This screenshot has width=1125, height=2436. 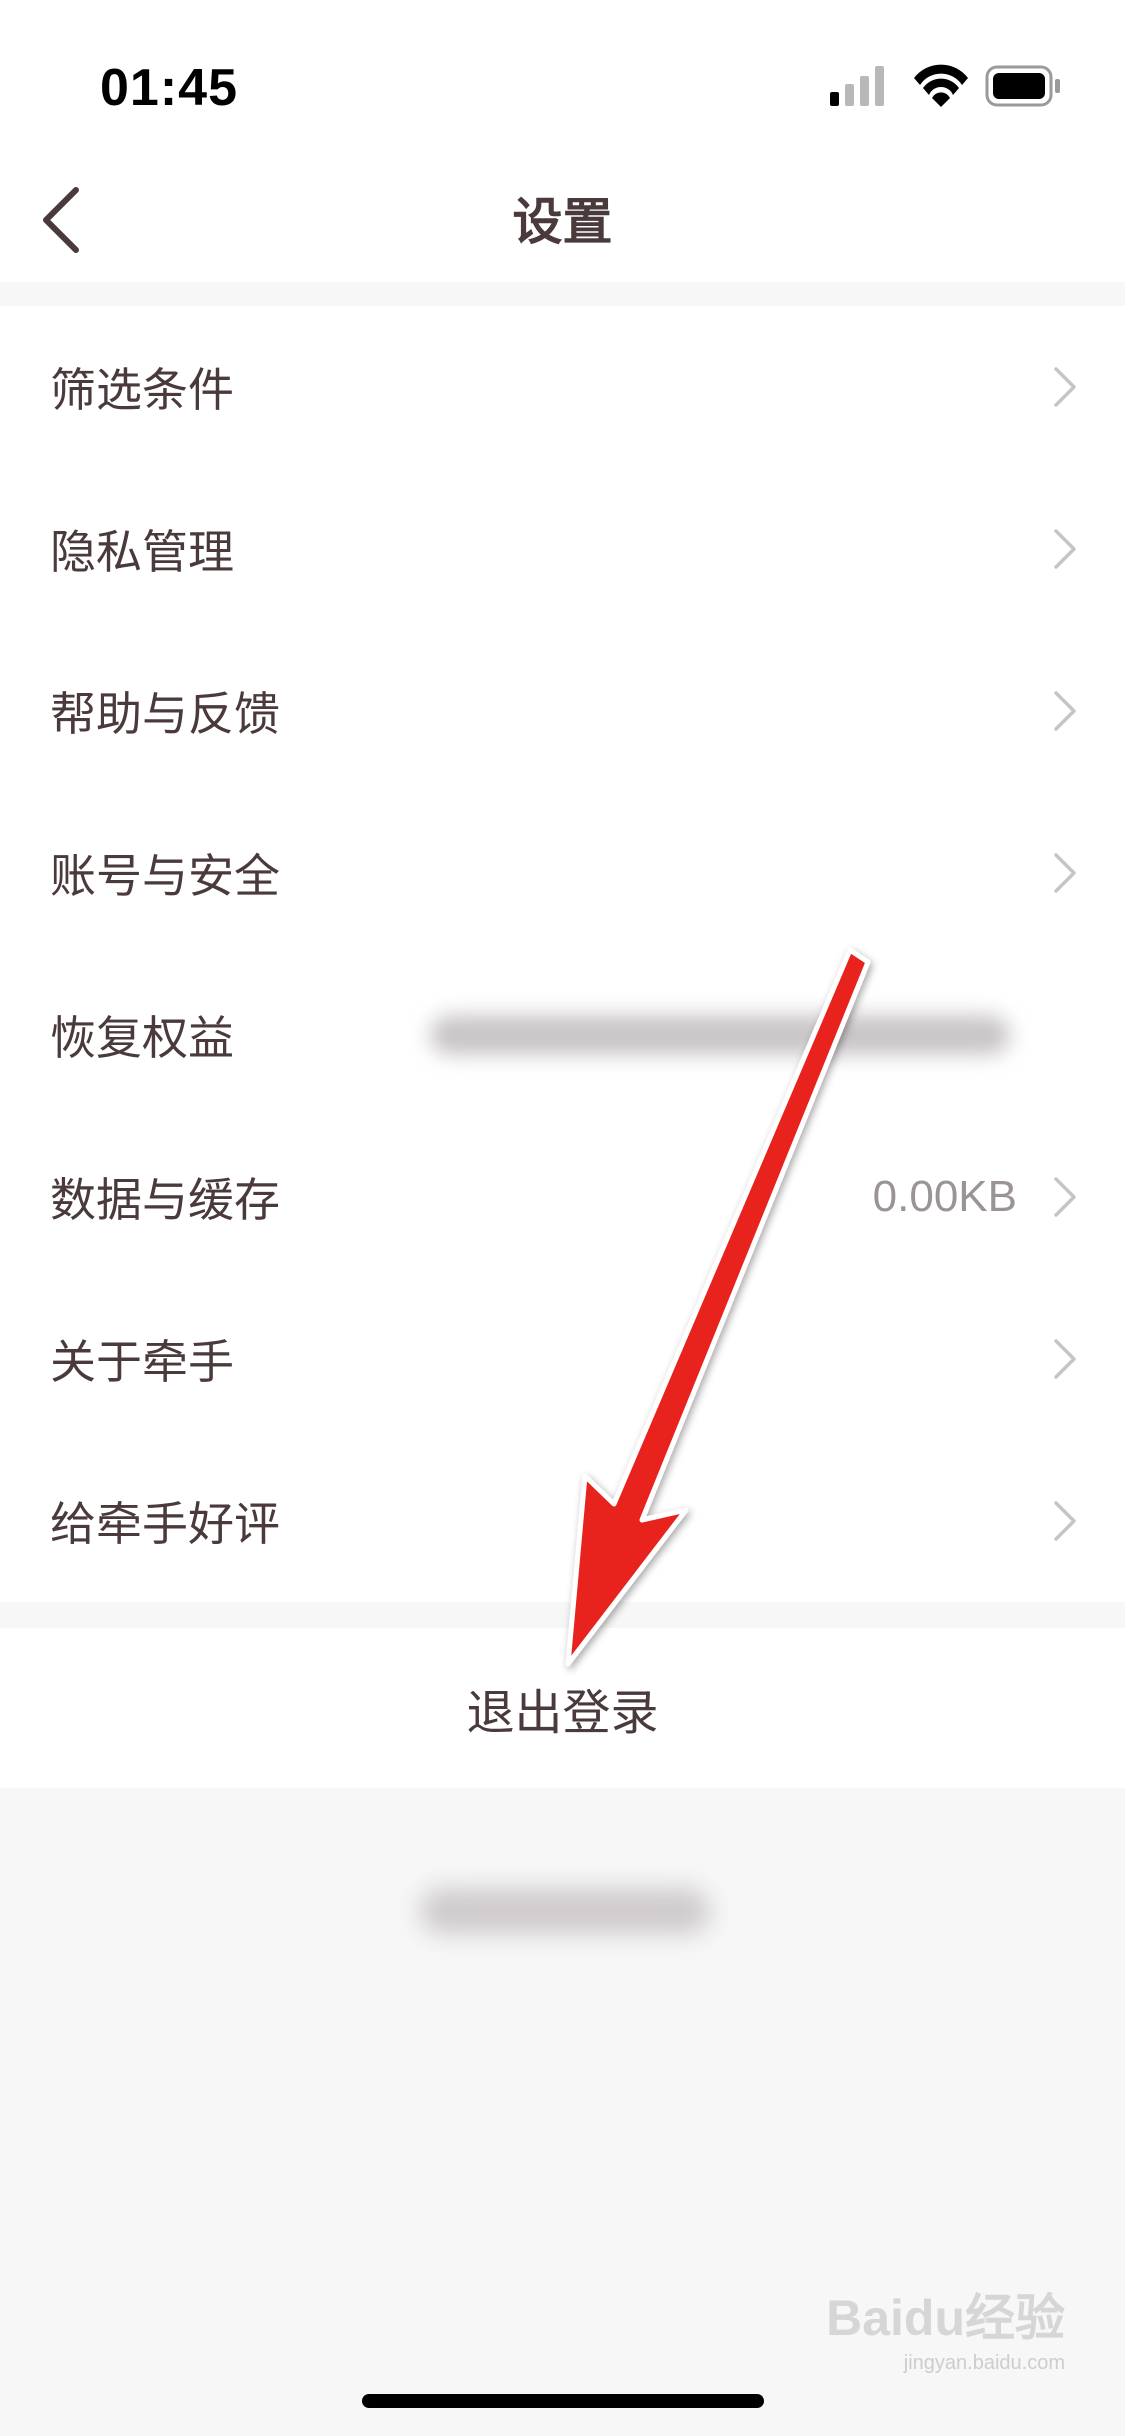 What do you see at coordinates (142, 1362) in the screenshot?
I see `settings-item-label: 关于牵手` at bounding box center [142, 1362].